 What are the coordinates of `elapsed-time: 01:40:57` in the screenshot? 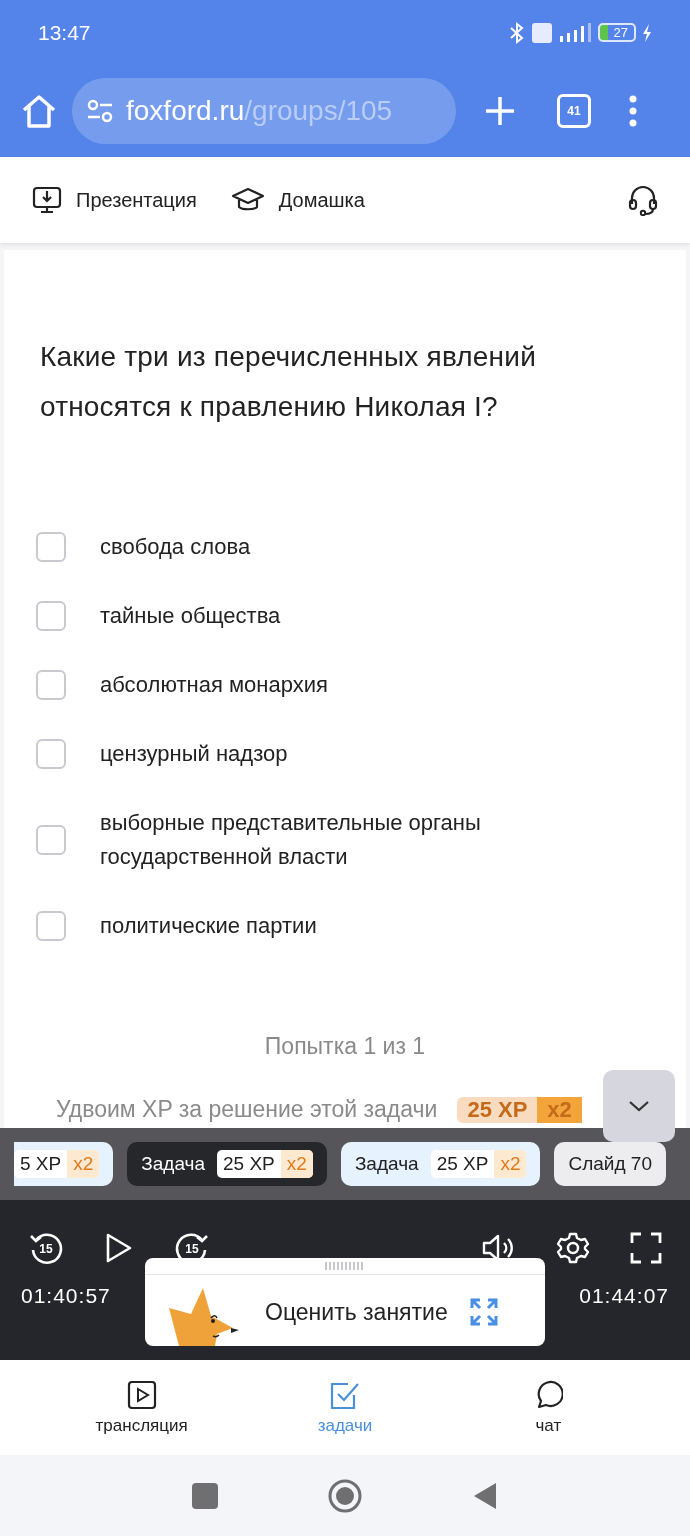 It's located at (66, 1296).